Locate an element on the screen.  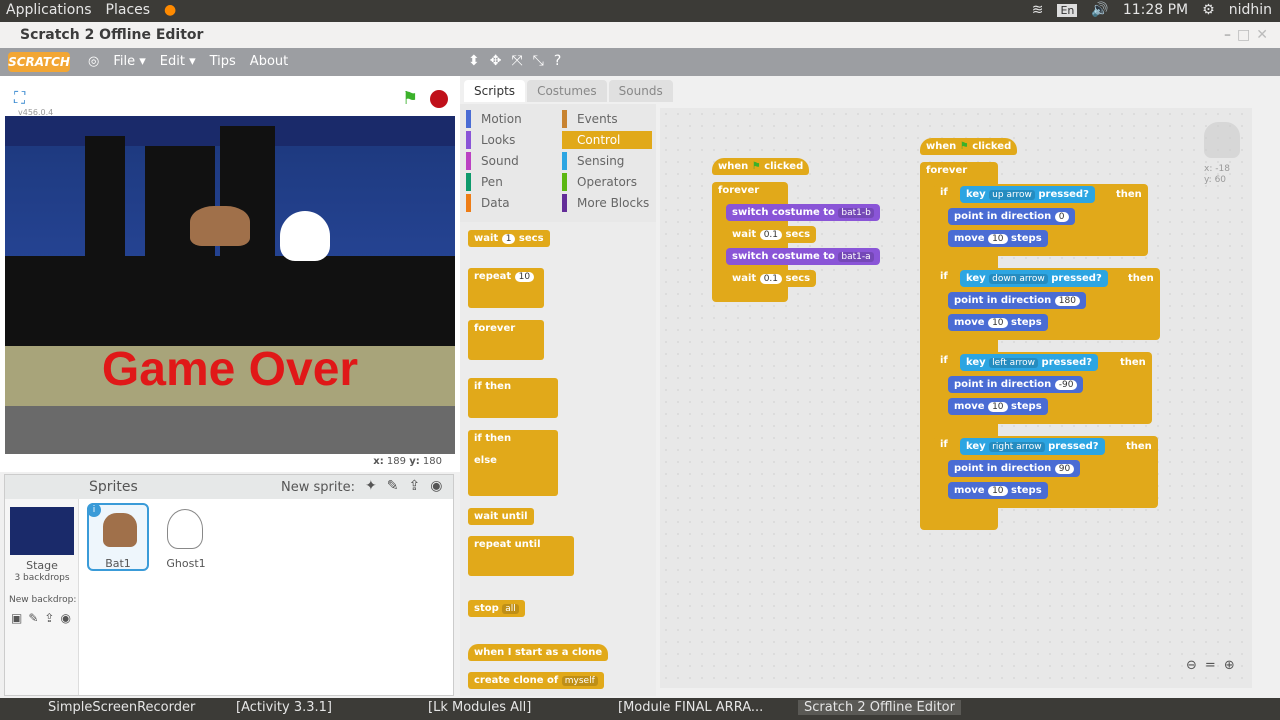
keyboard-layout: En is located at coordinates (1067, 10).